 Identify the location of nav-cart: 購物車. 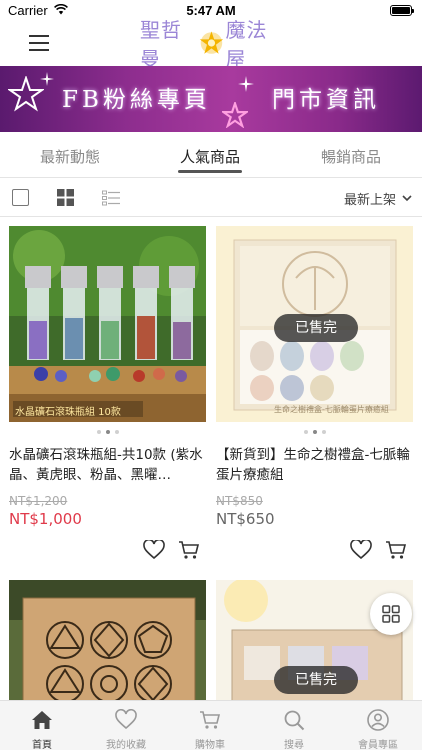
(210, 725).